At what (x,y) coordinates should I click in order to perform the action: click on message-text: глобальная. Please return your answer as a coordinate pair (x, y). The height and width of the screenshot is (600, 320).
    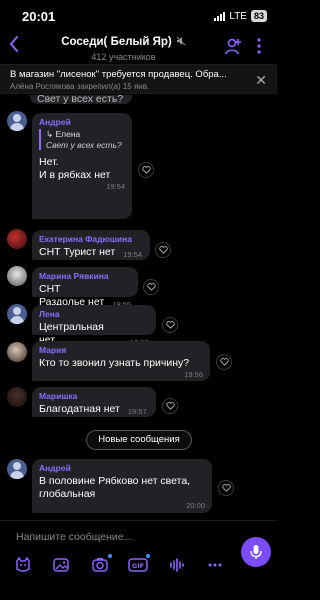
    Looking at the image, I should click on (67, 494).